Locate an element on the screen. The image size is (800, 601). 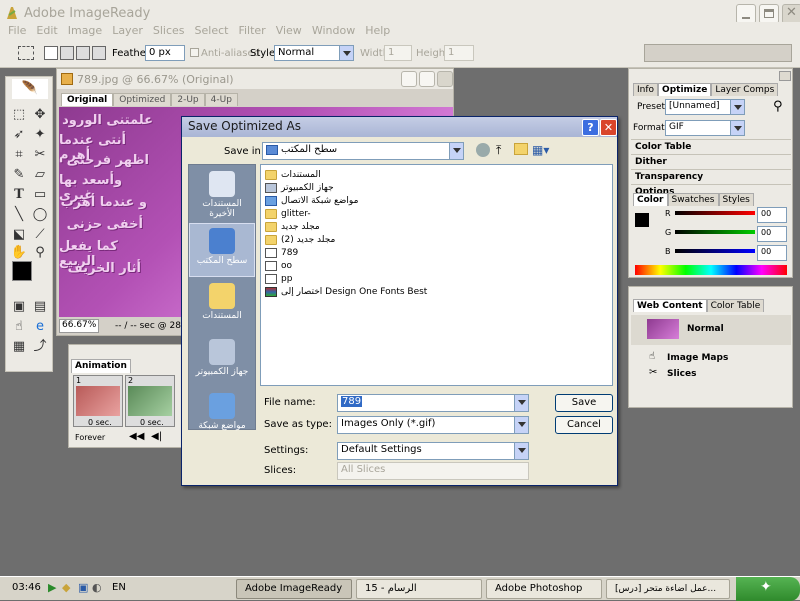
brush-tool-icon: ✎ is located at coordinates (19, 175).